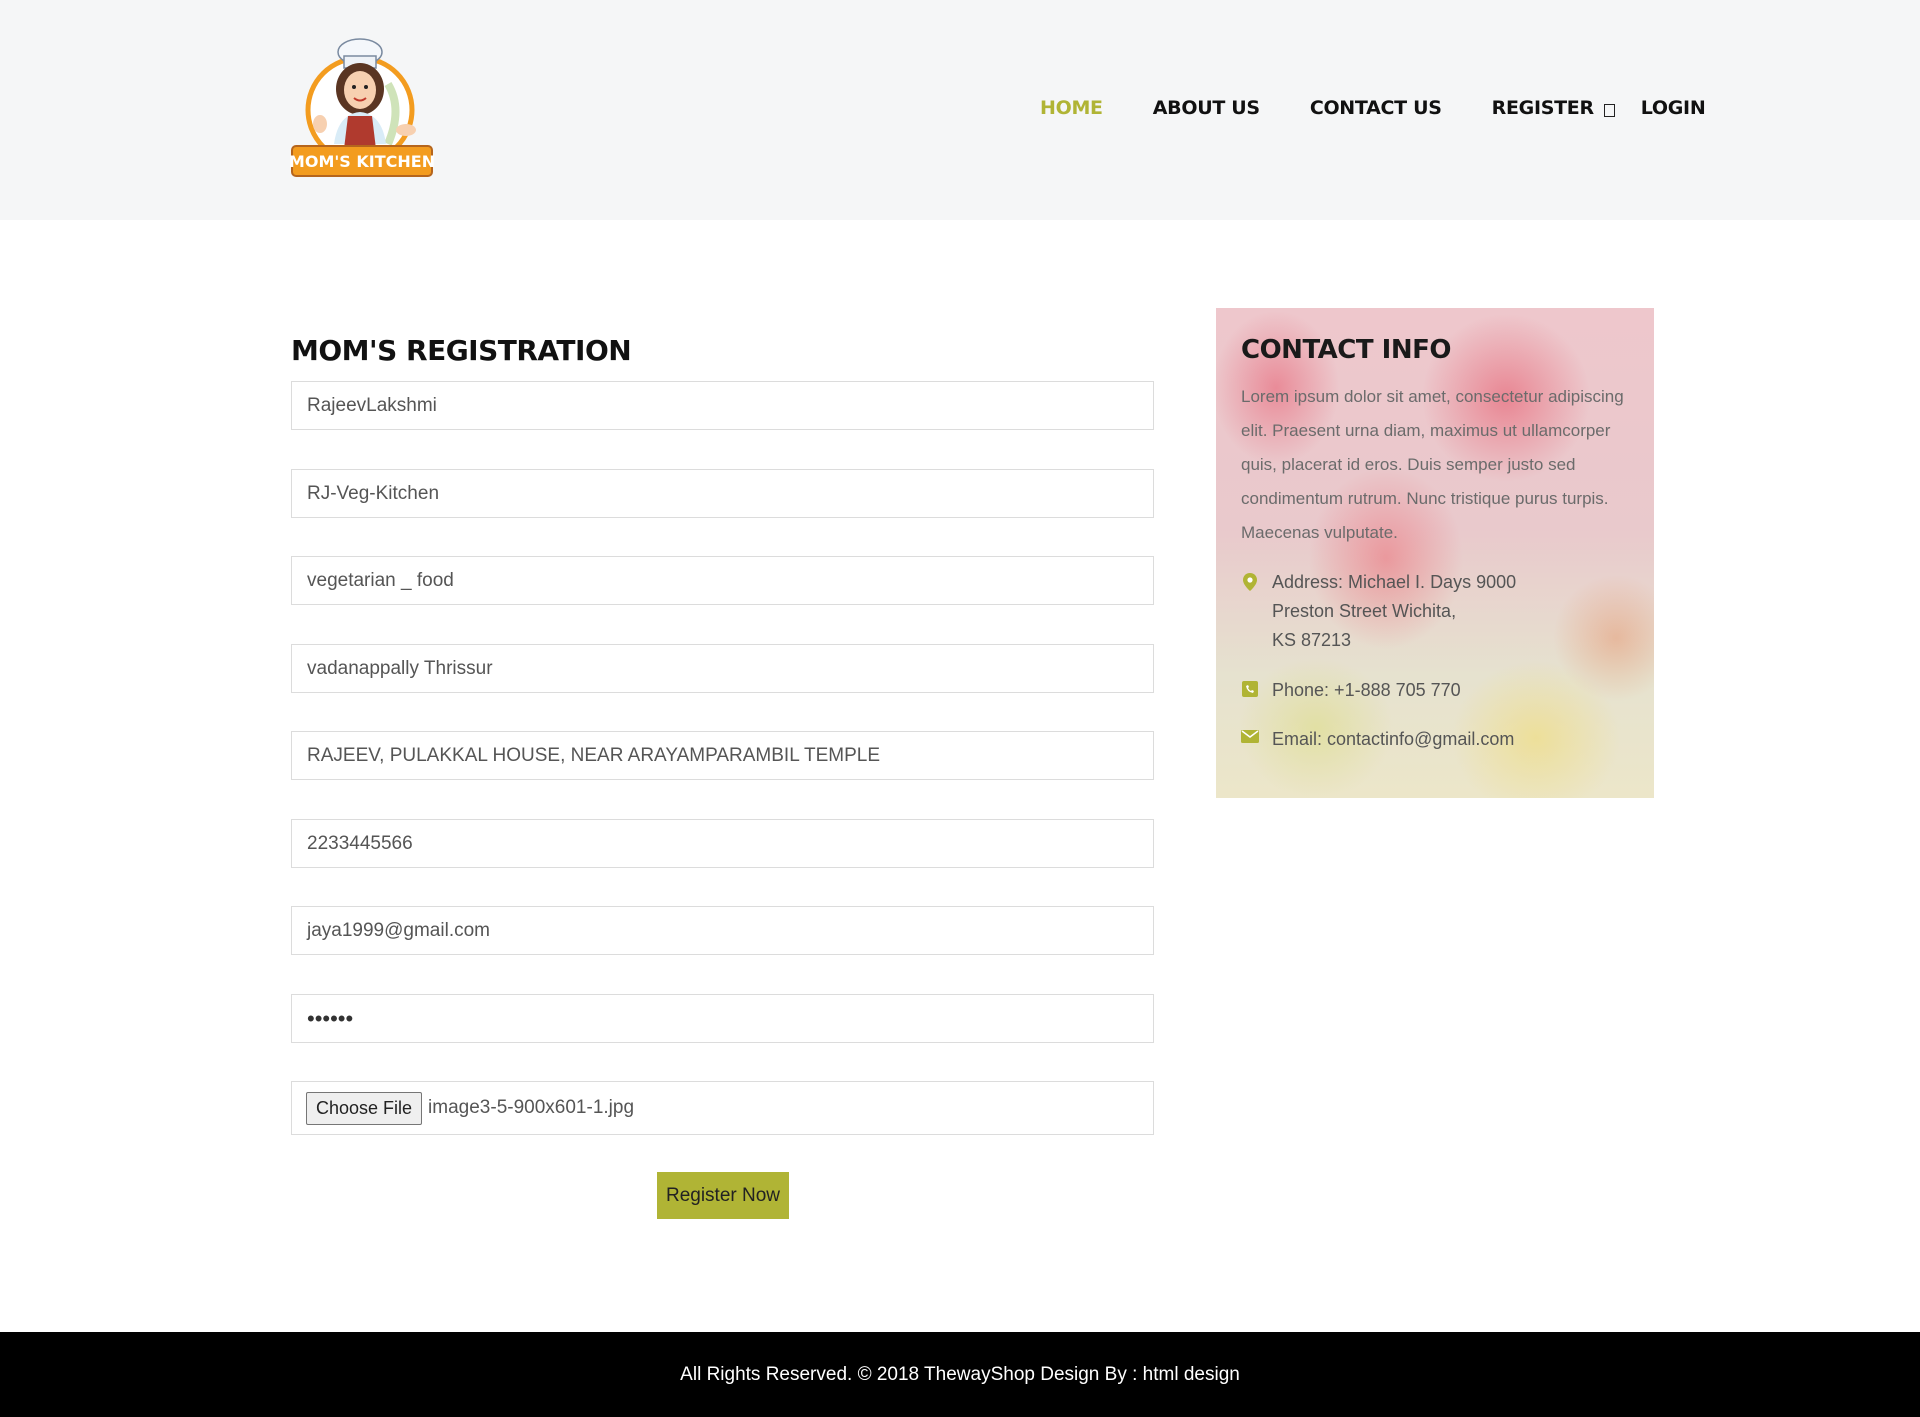 This screenshot has width=1920, height=1417. I want to click on register-icon, so click(1609, 110).